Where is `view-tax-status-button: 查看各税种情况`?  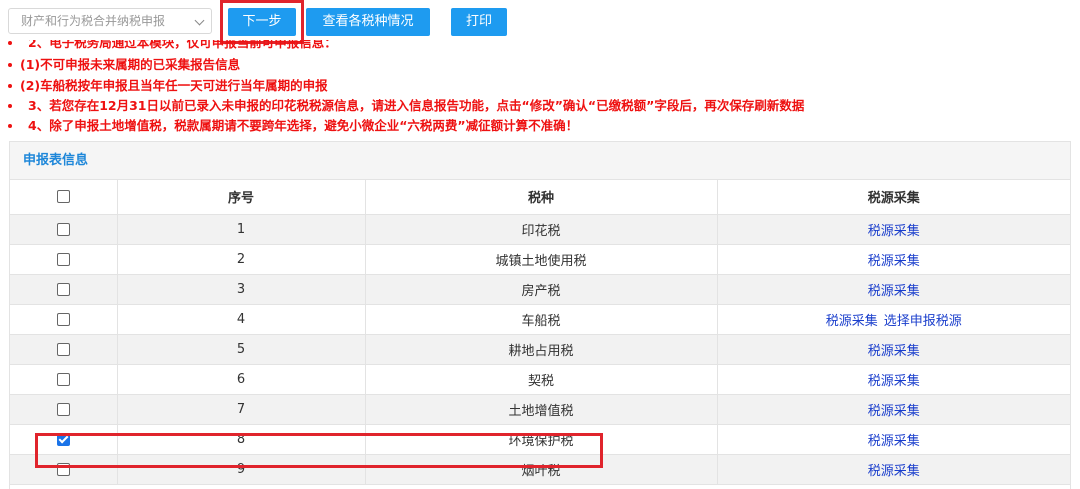
view-tax-status-button: 查看各税种情况 is located at coordinates (368, 22).